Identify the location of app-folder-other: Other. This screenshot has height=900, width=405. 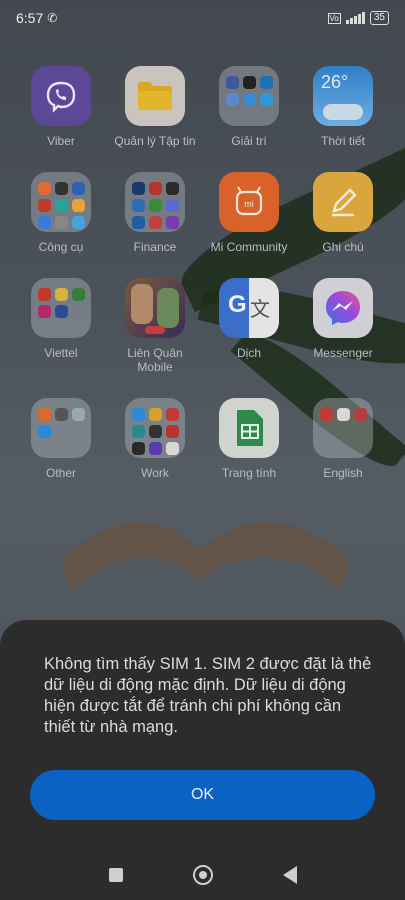
(61, 439).